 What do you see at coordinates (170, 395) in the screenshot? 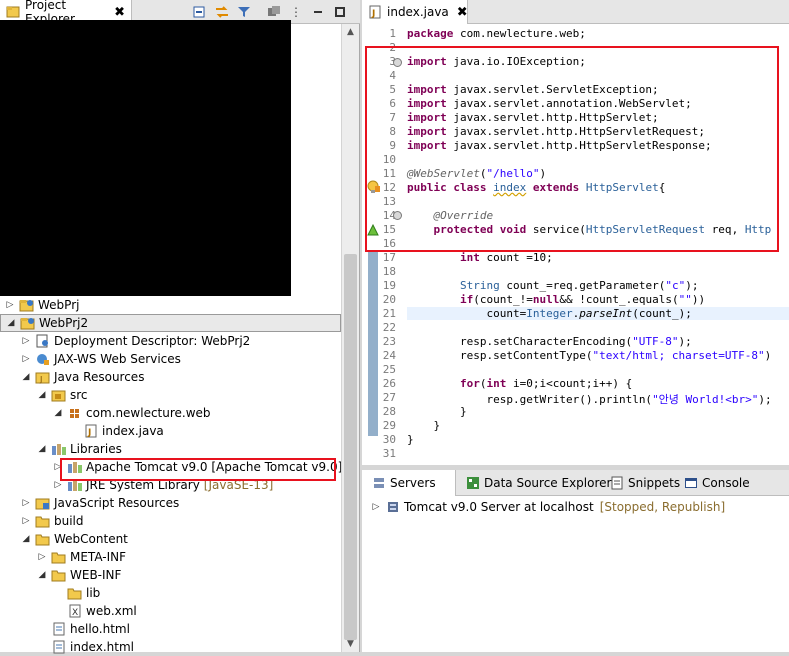
I see `tree-item: ◢ src` at bounding box center [170, 395].